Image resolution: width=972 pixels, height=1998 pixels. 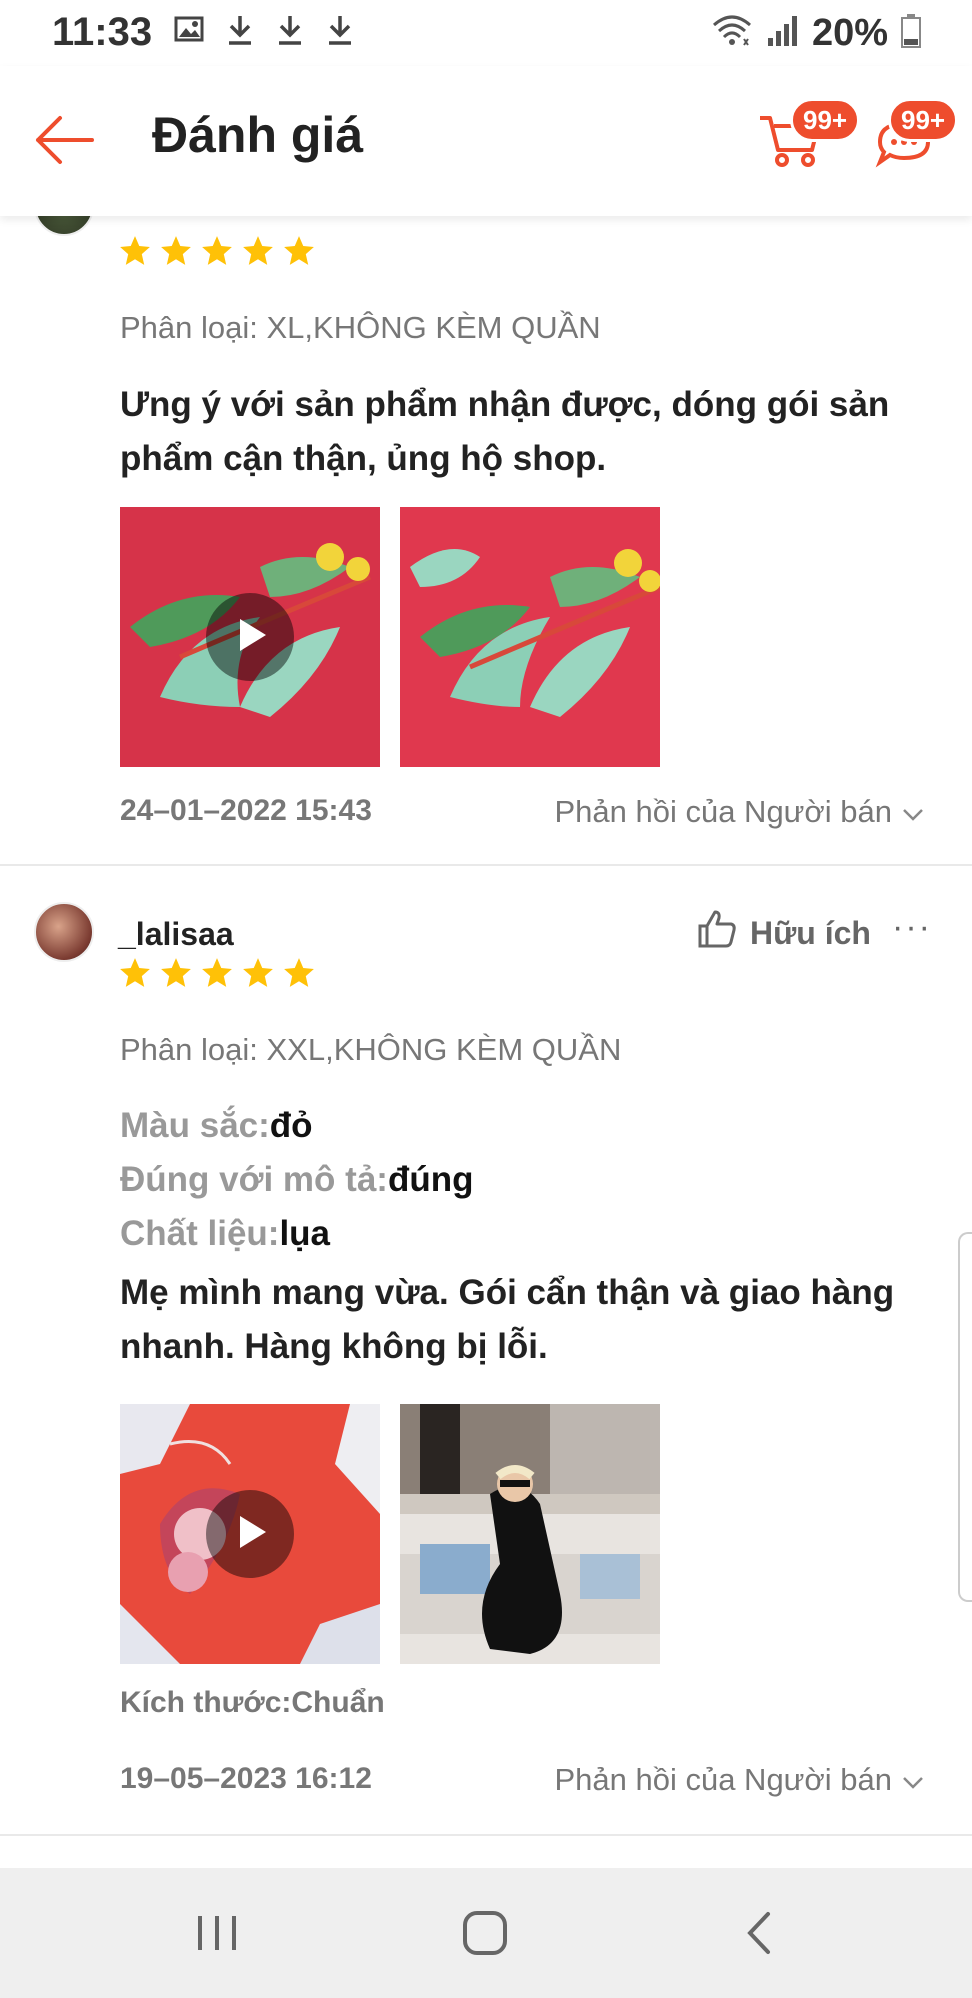 I want to click on review-divider, so click(x=486, y=1835).